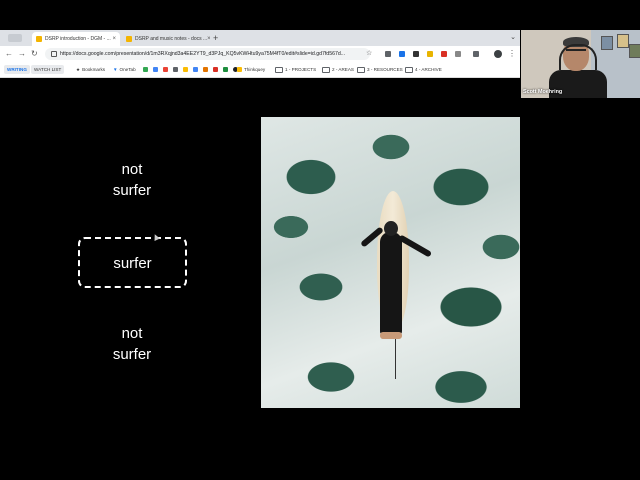  I want to click on onetab-icon: ▼, so click(115, 69).